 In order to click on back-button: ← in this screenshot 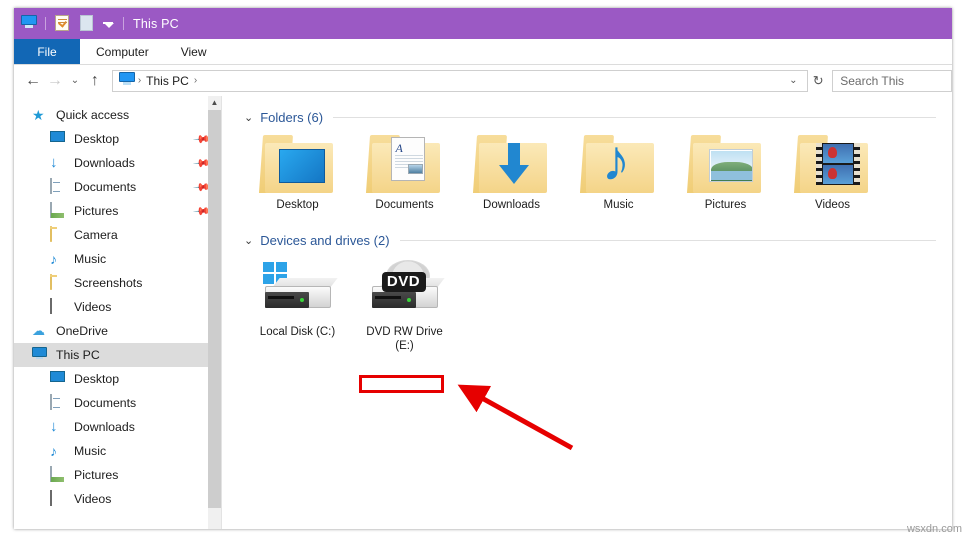, I will do `click(33, 80)`.